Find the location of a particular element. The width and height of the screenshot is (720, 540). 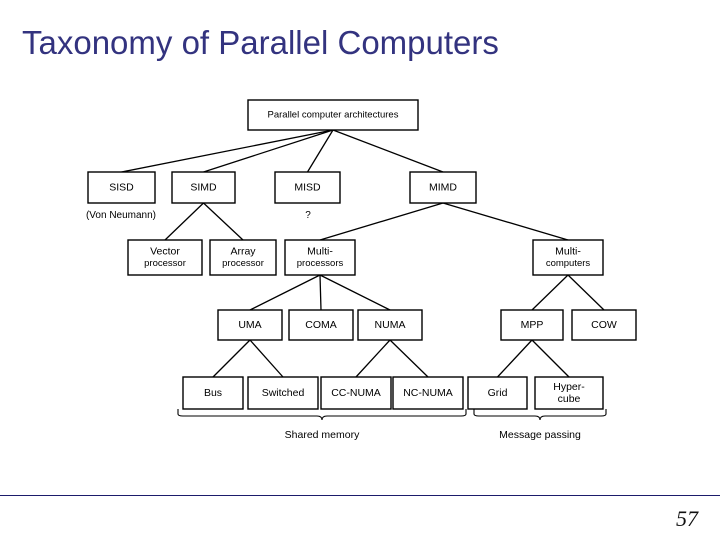

annotation-misd-question: ? is located at coordinates (308, 215).